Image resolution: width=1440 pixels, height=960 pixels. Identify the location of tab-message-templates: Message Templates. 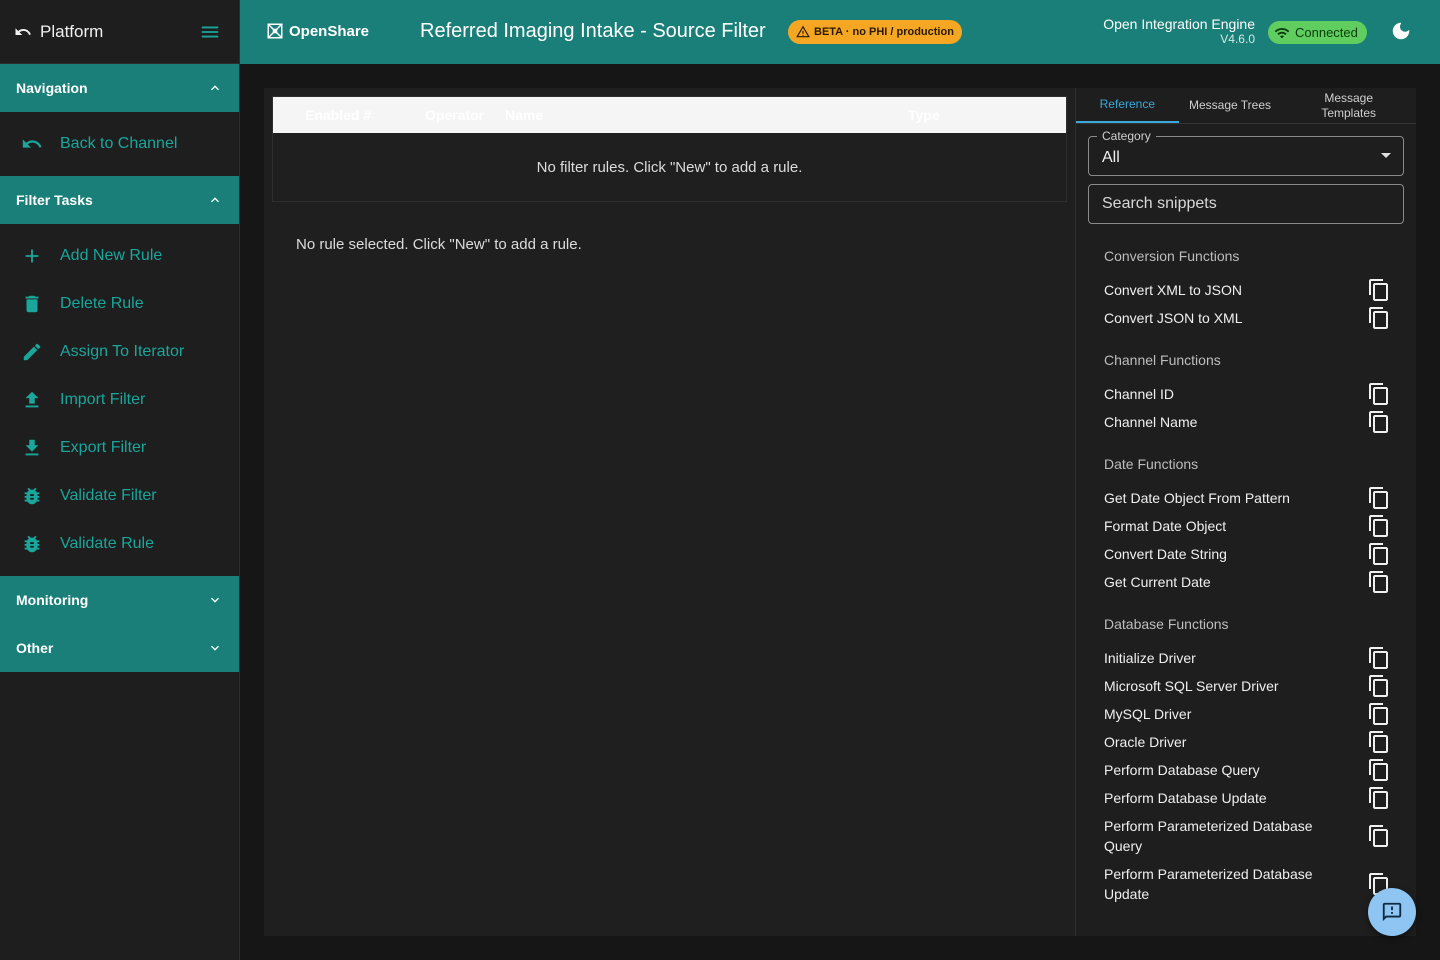
(1348, 105).